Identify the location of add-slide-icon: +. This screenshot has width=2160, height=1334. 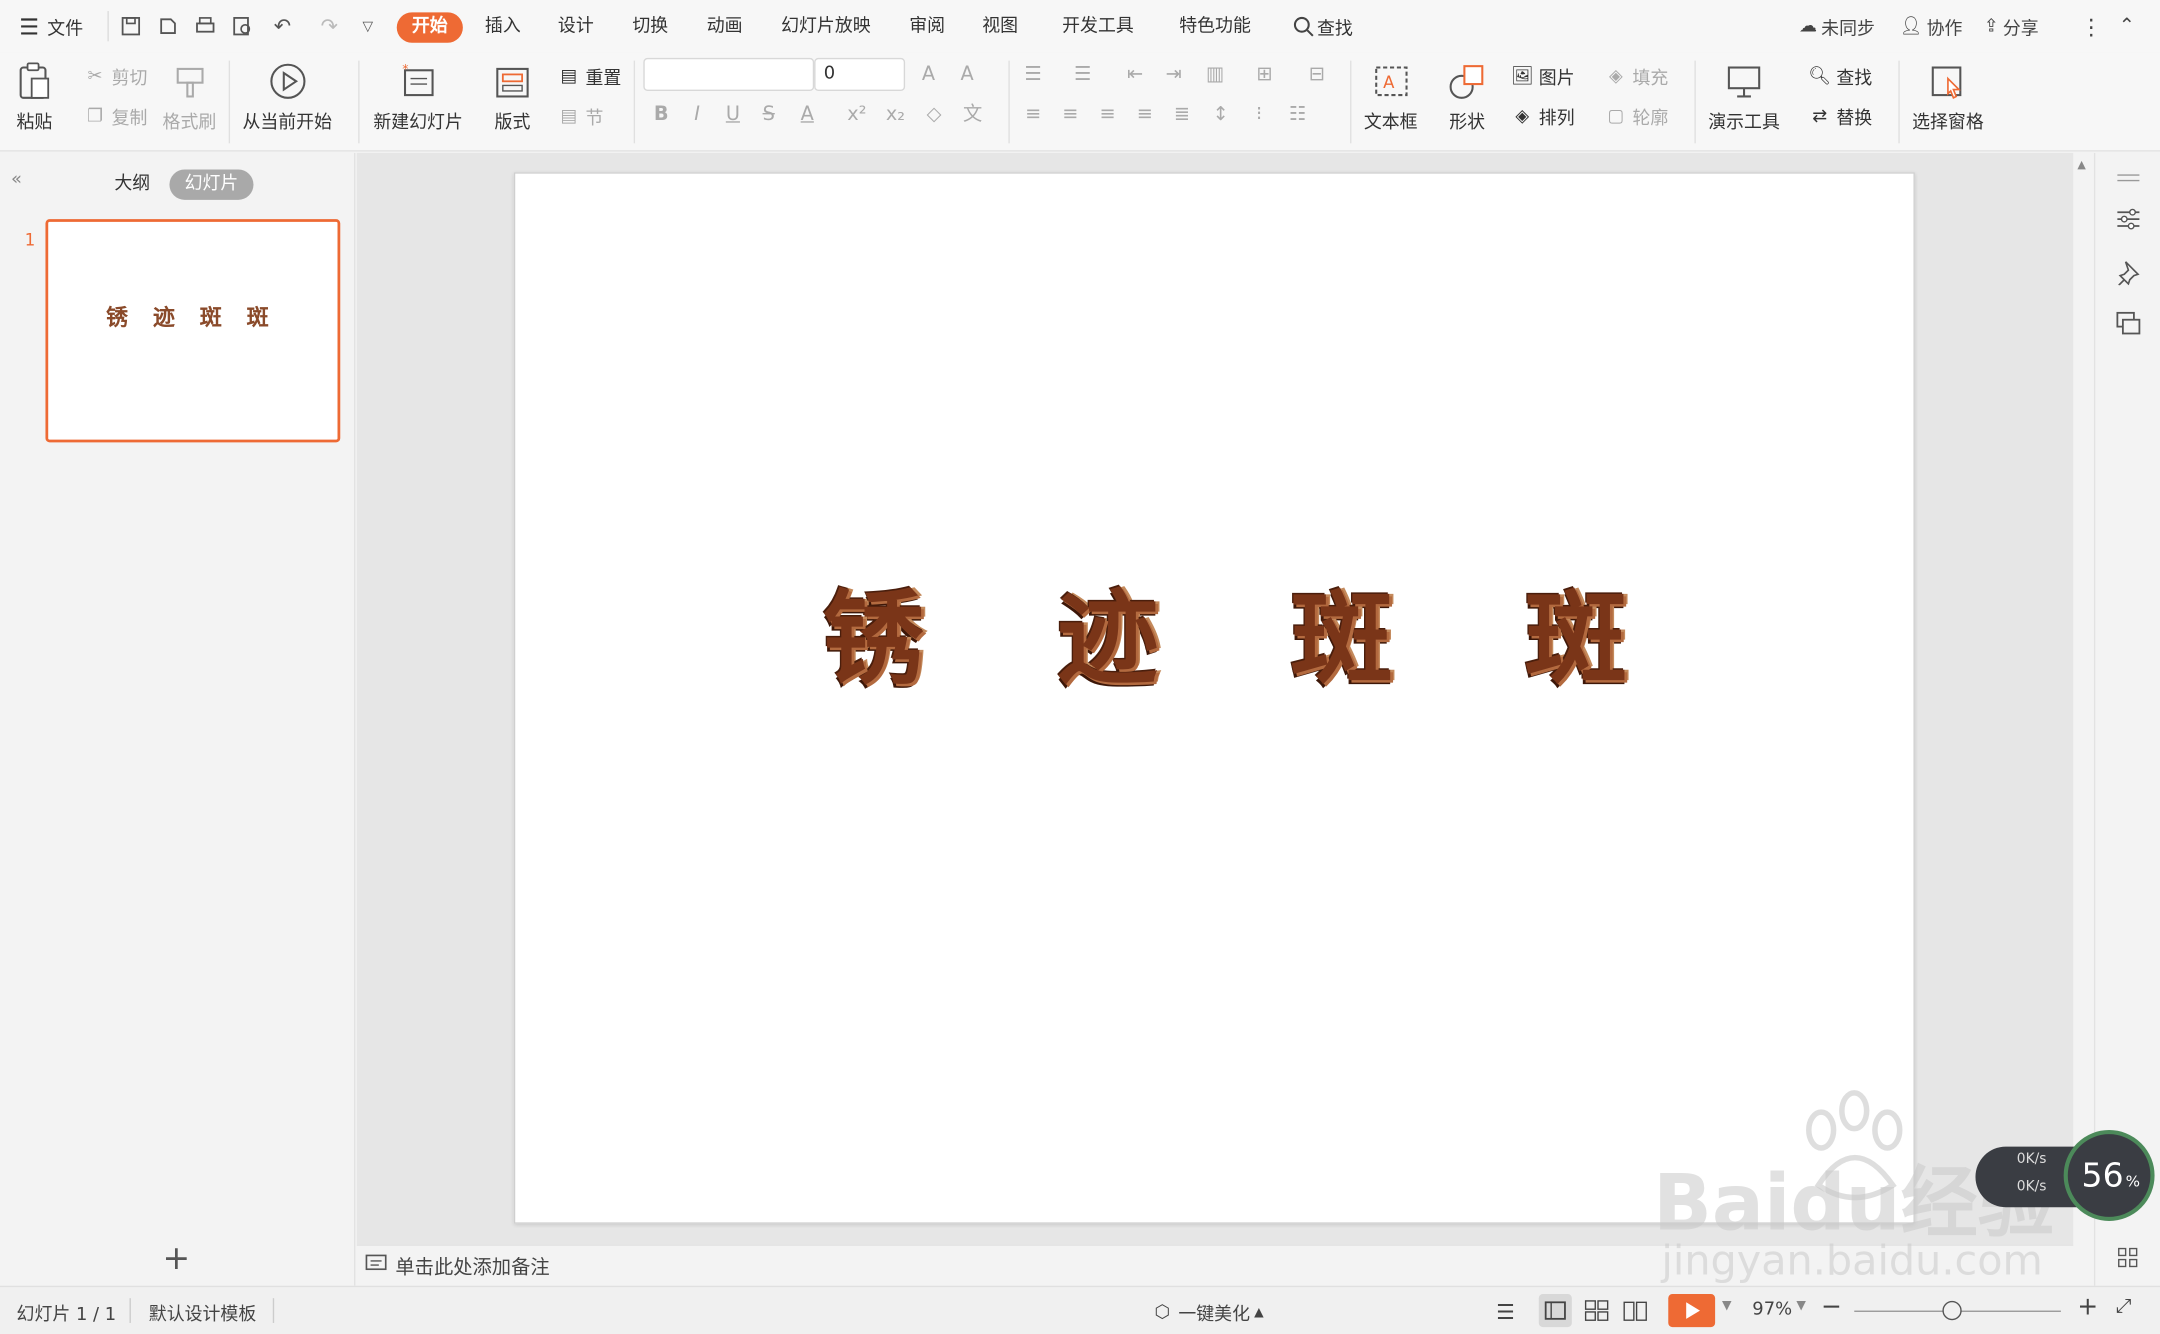
(177, 1258).